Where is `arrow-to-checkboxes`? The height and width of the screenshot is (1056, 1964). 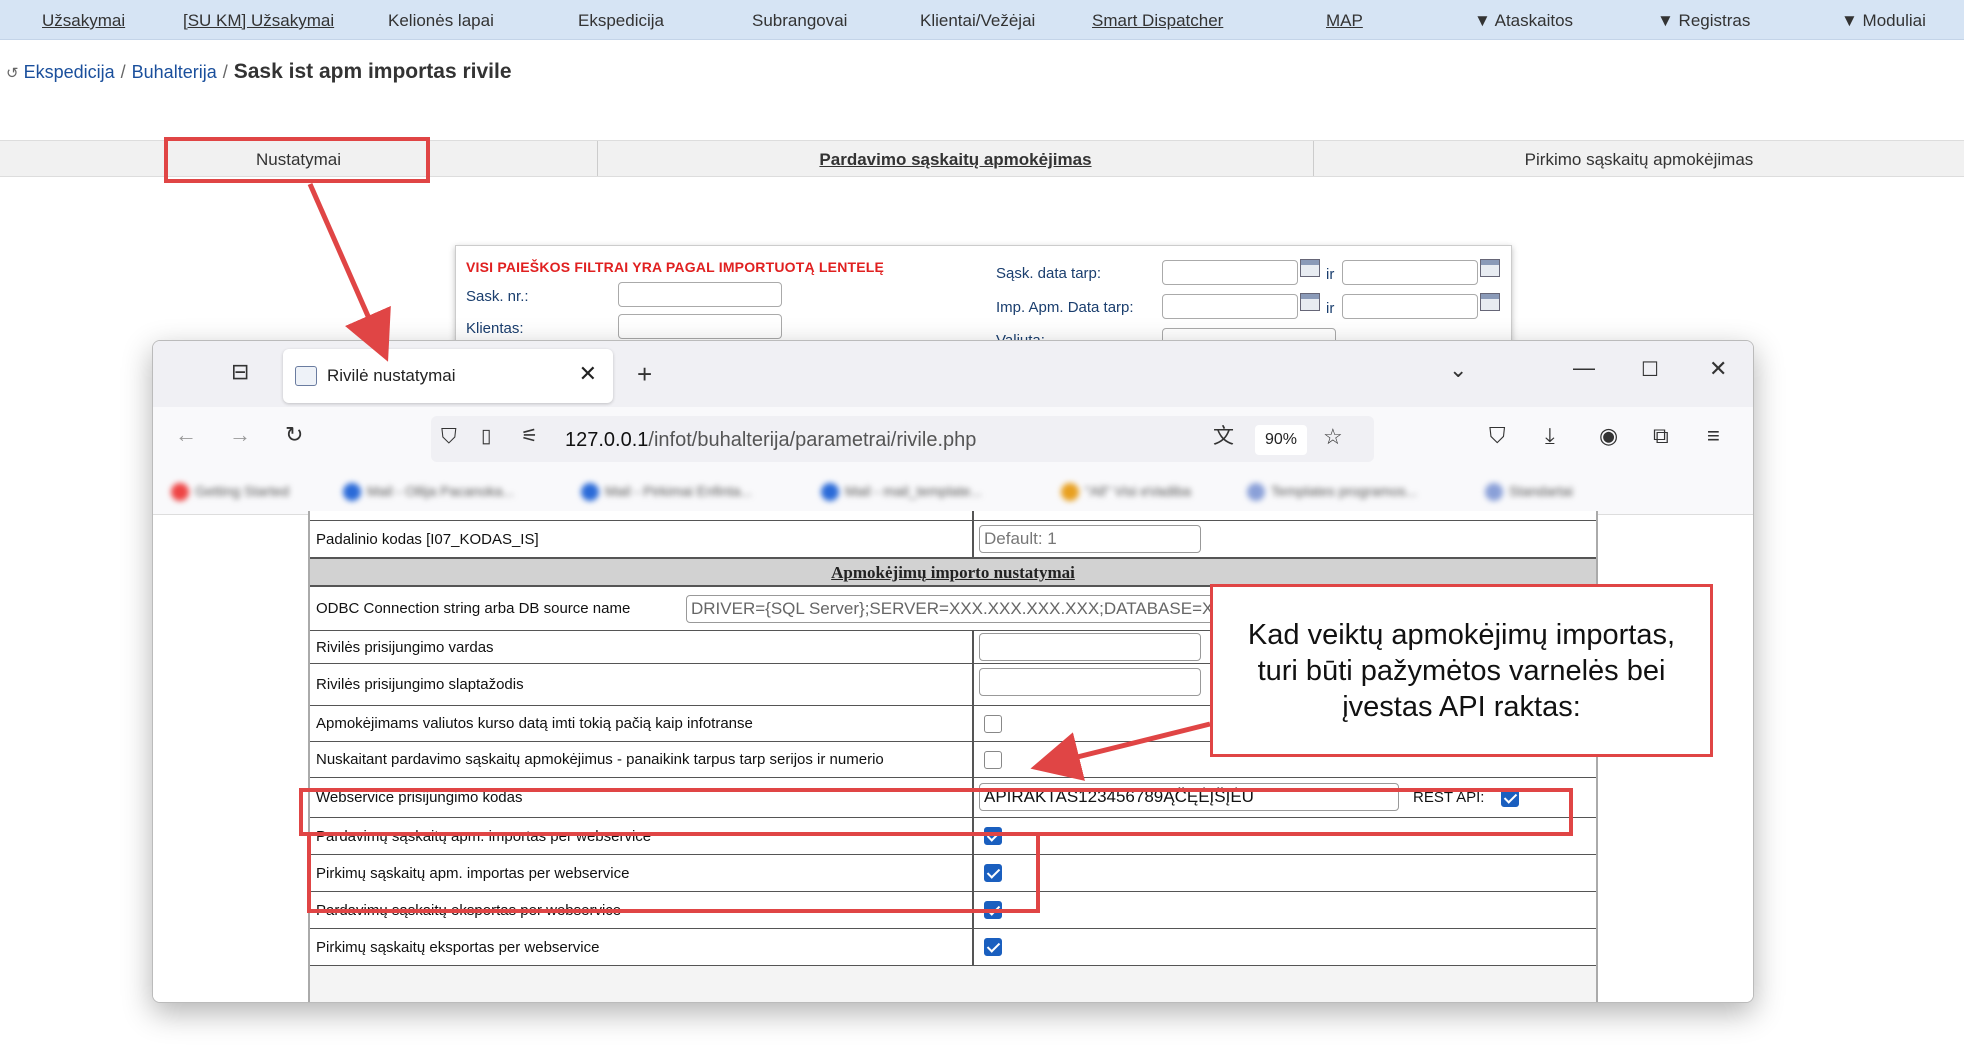
arrow-to-checkboxes is located at coordinates (1120, 751).